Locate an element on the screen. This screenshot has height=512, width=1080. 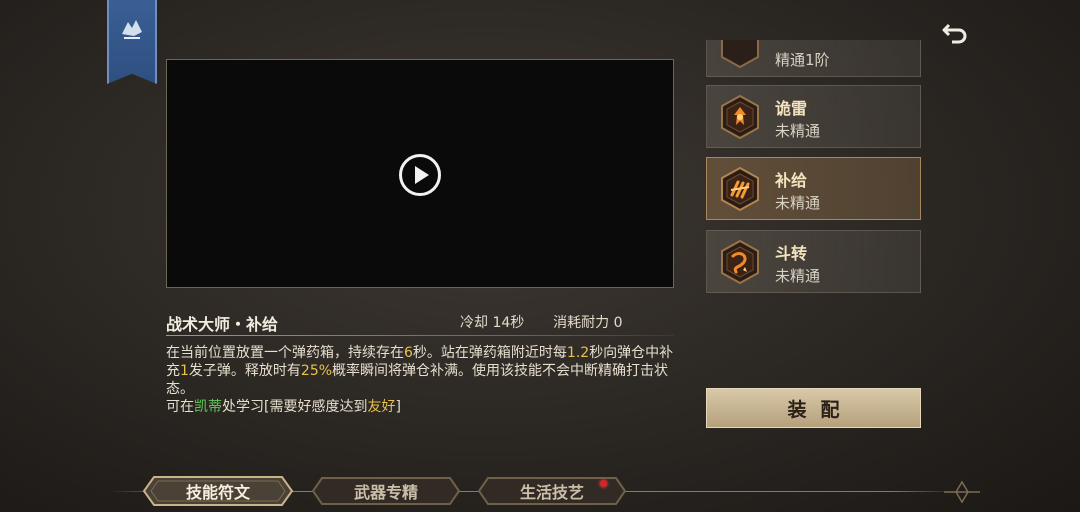
skill-name: 补给 is located at coordinates (791, 180).